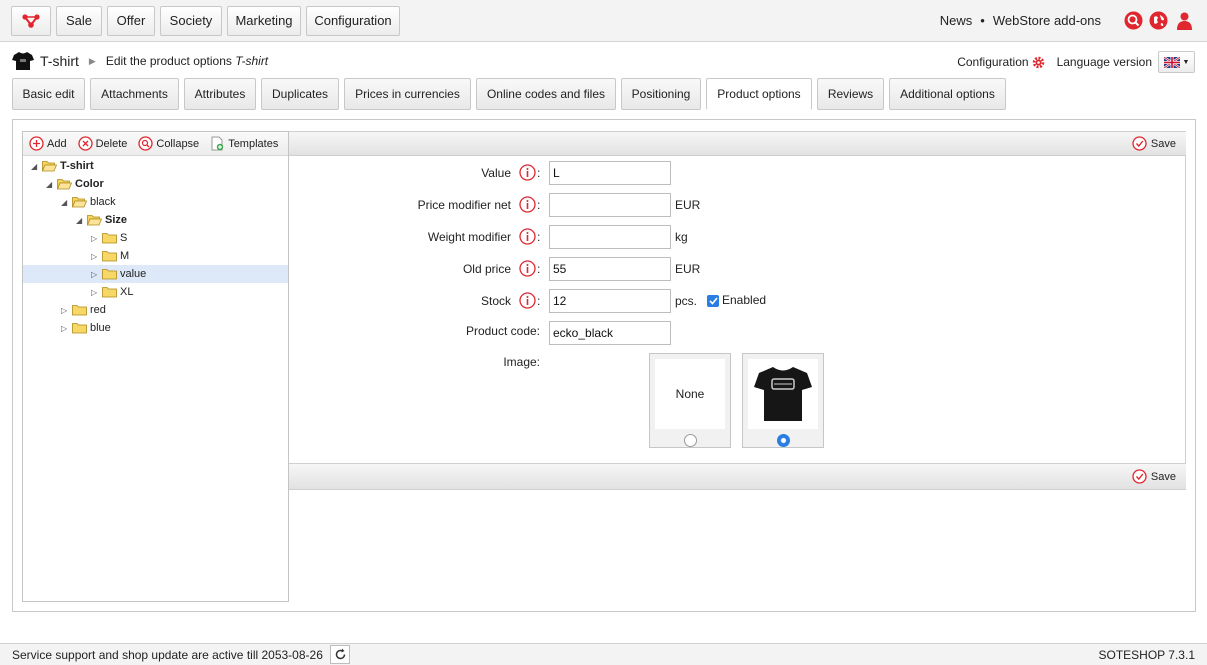 The image size is (1207, 665). I want to click on search-icon, so click(1133, 20).